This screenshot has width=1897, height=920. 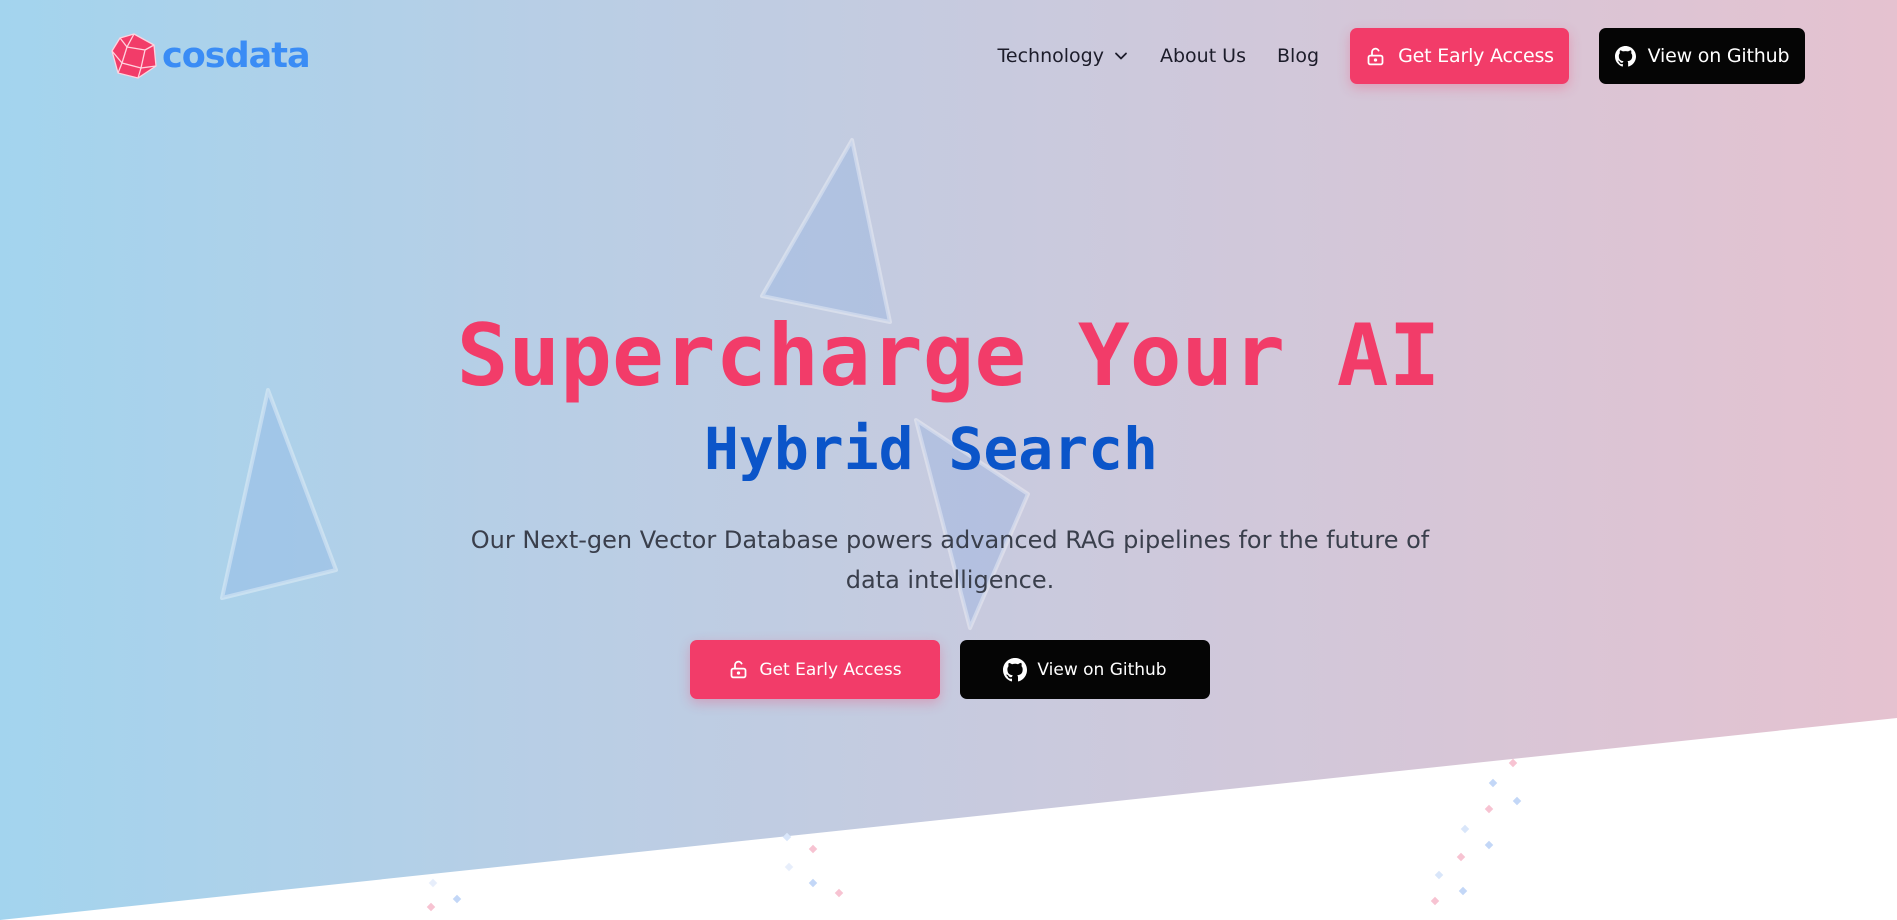 I want to click on hero-view-on-github-button: View on Github, so click(x=1085, y=669).